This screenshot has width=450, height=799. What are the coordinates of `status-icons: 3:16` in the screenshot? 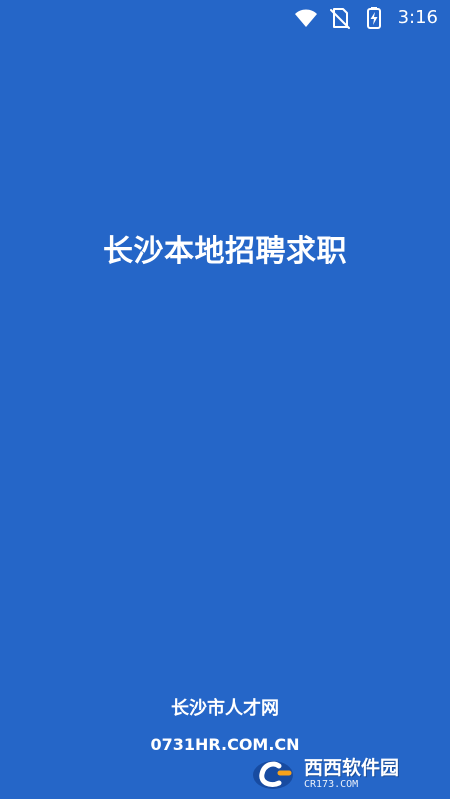 It's located at (366, 18).